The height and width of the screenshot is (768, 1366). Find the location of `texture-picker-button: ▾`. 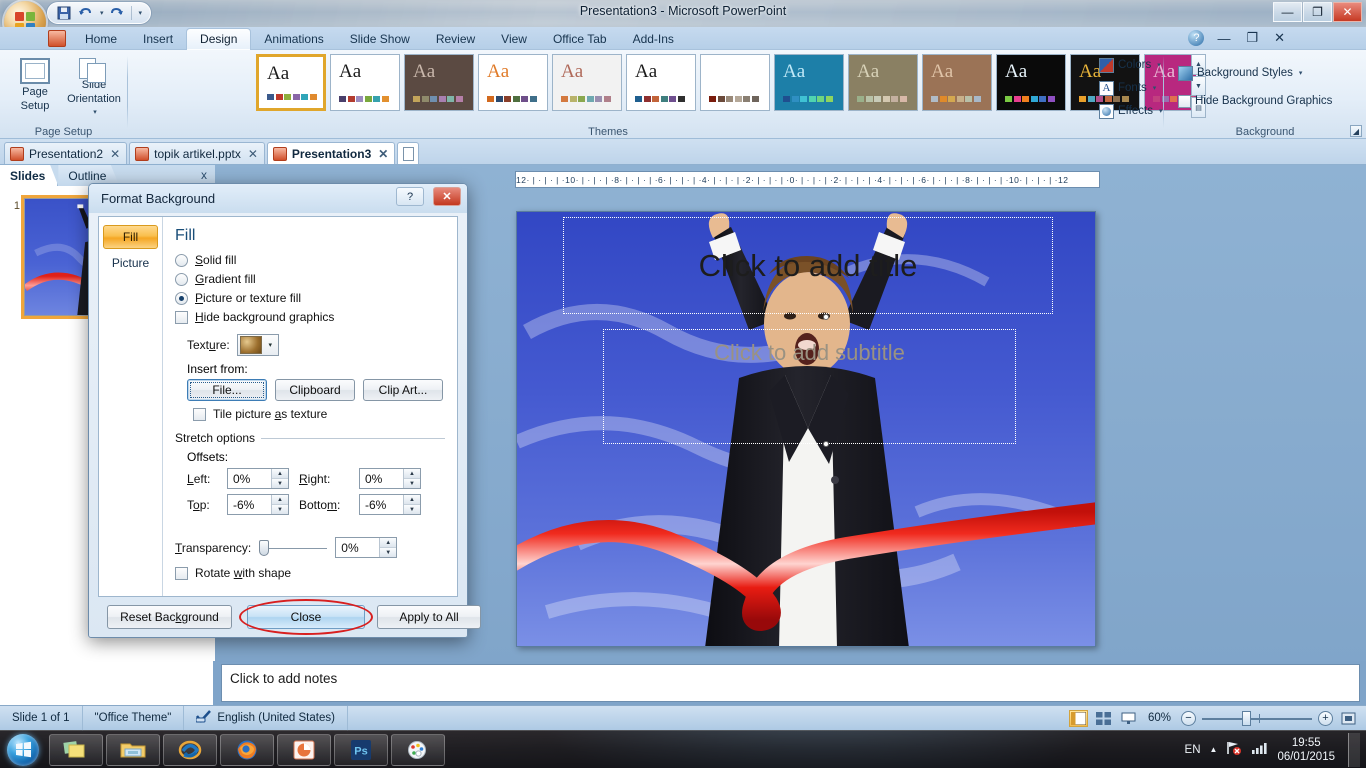

texture-picker-button: ▾ is located at coordinates (257, 345).